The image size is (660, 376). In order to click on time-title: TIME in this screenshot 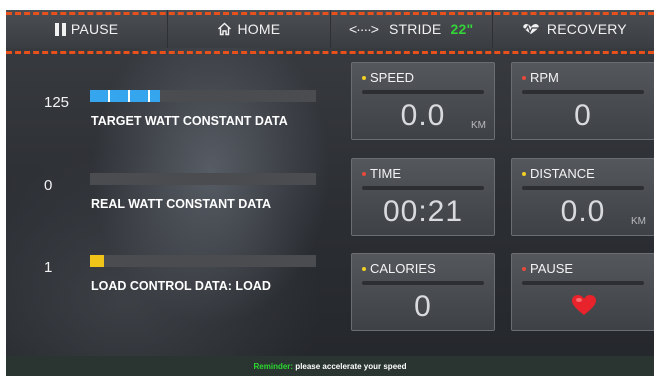, I will do `click(386, 173)`.